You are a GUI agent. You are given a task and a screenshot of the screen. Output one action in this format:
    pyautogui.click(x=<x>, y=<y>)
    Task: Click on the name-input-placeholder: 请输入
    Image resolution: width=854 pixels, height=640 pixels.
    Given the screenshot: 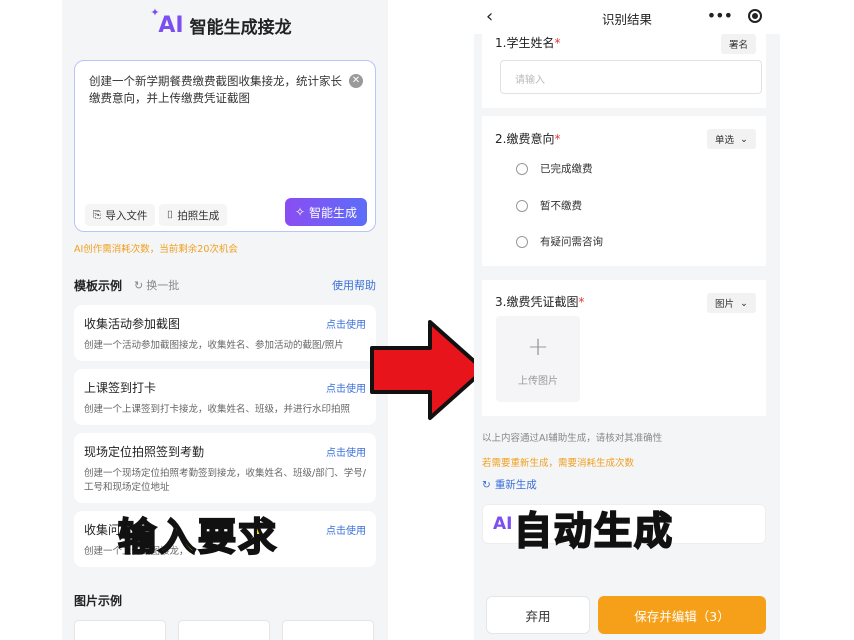 What is the action you would take?
    pyautogui.click(x=530, y=80)
    